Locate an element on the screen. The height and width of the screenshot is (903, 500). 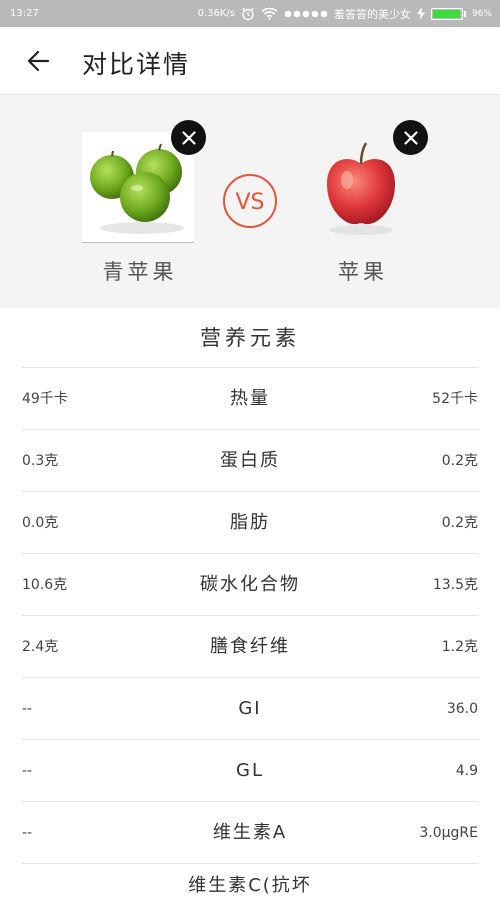
network-speed: 0.36K/s is located at coordinates (216, 13).